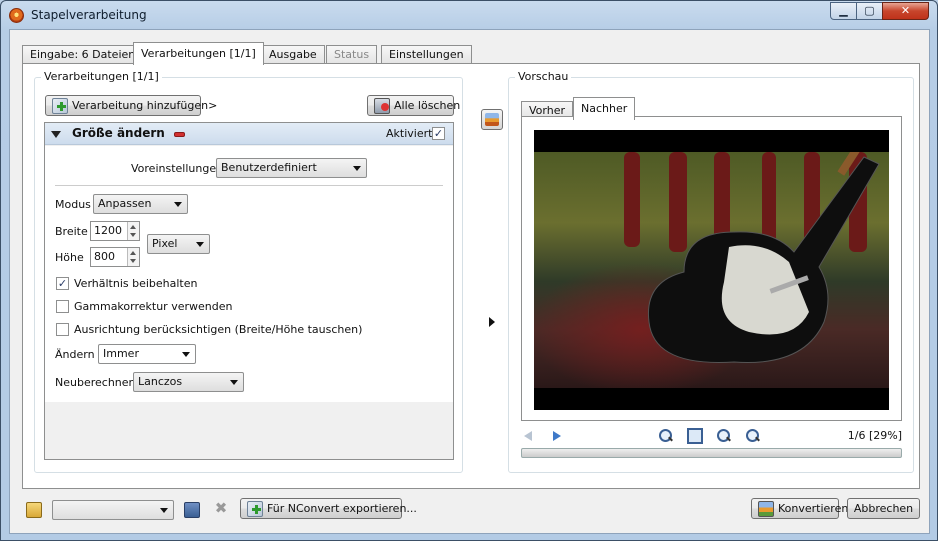 Image resolution: width=938 pixels, height=541 pixels. What do you see at coordinates (34, 510) in the screenshot?
I see `open-folder-icon` at bounding box center [34, 510].